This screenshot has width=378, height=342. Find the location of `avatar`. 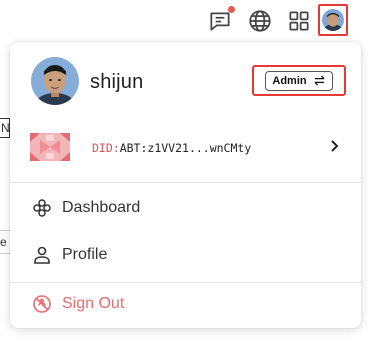

avatar is located at coordinates (333, 20).